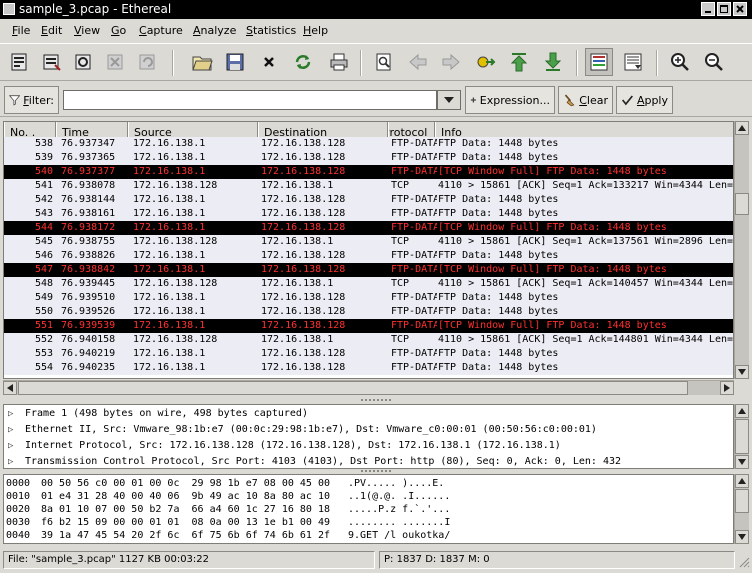 Image resolution: width=752 pixels, height=573 pixels. Describe the element at coordinates (52, 62) in the screenshot. I see `capture-options-button` at that location.